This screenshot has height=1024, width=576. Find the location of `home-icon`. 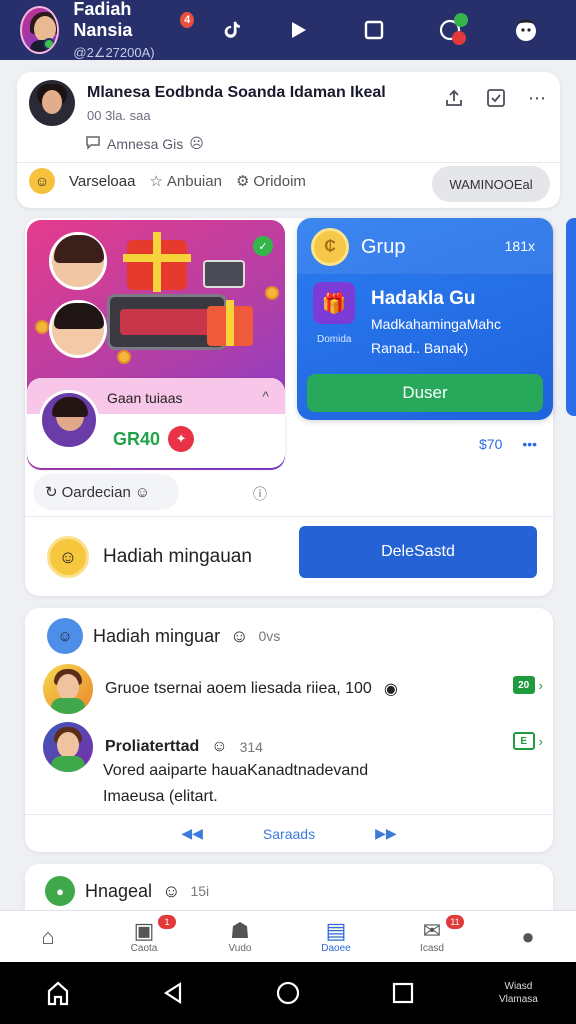

home-icon is located at coordinates (57, 993).